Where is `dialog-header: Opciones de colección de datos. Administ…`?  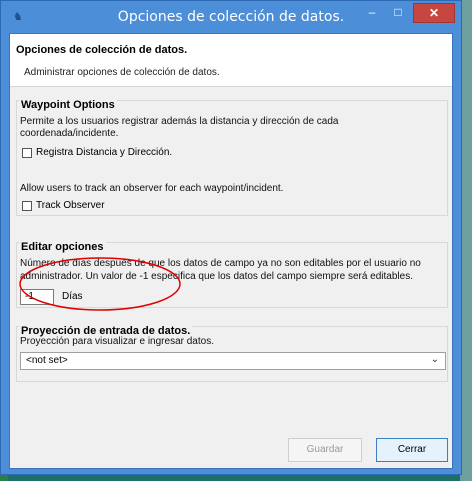 dialog-header: Opciones de colección de datos. Administ… is located at coordinates (231, 60).